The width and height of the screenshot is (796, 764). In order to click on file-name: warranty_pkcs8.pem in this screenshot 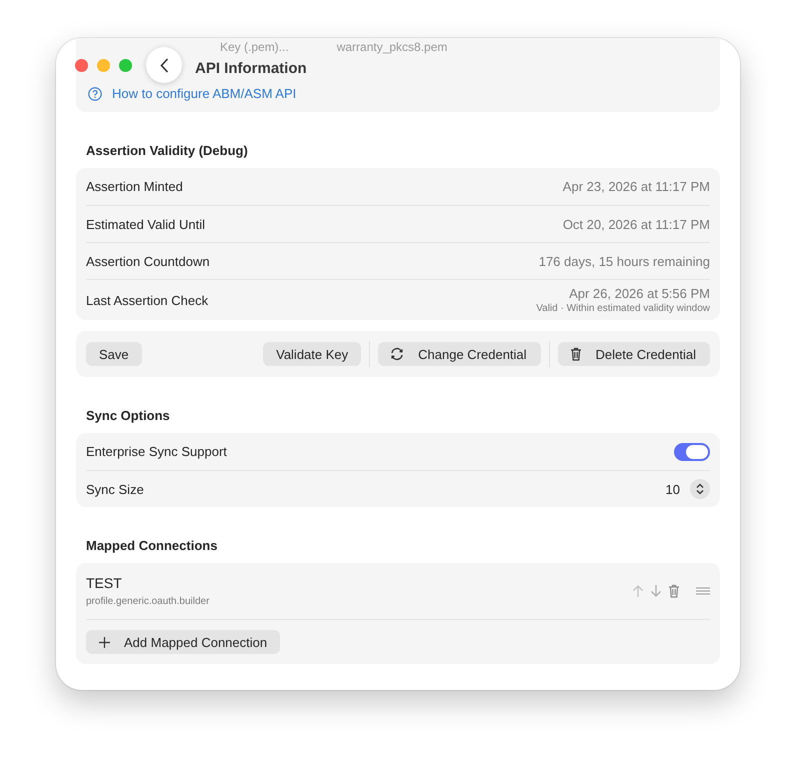, I will do `click(392, 47)`.